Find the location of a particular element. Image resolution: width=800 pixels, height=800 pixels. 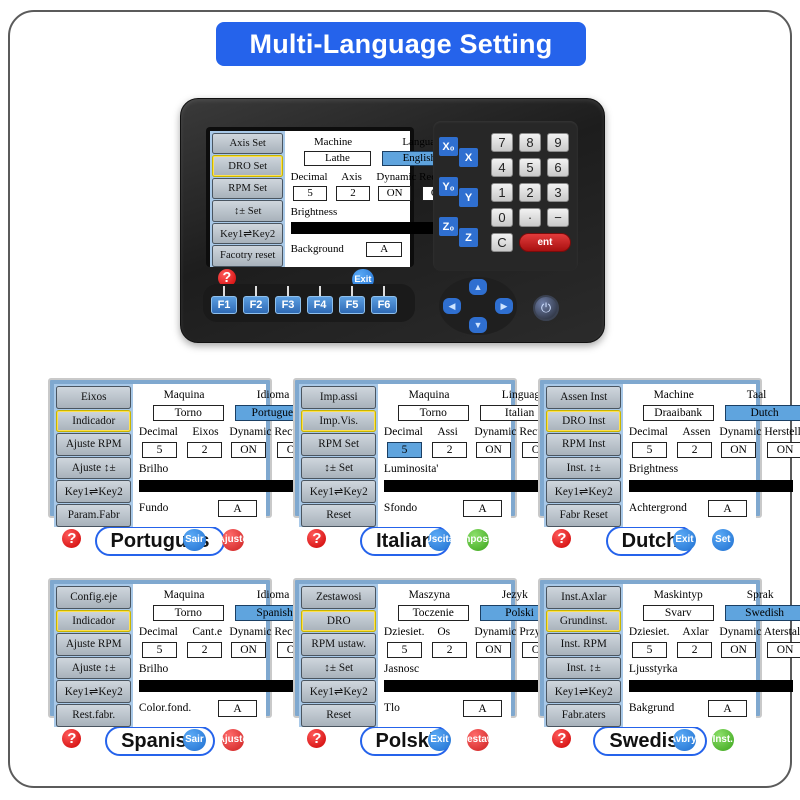

axis-key-x-1: X is located at coordinates (468, 157).